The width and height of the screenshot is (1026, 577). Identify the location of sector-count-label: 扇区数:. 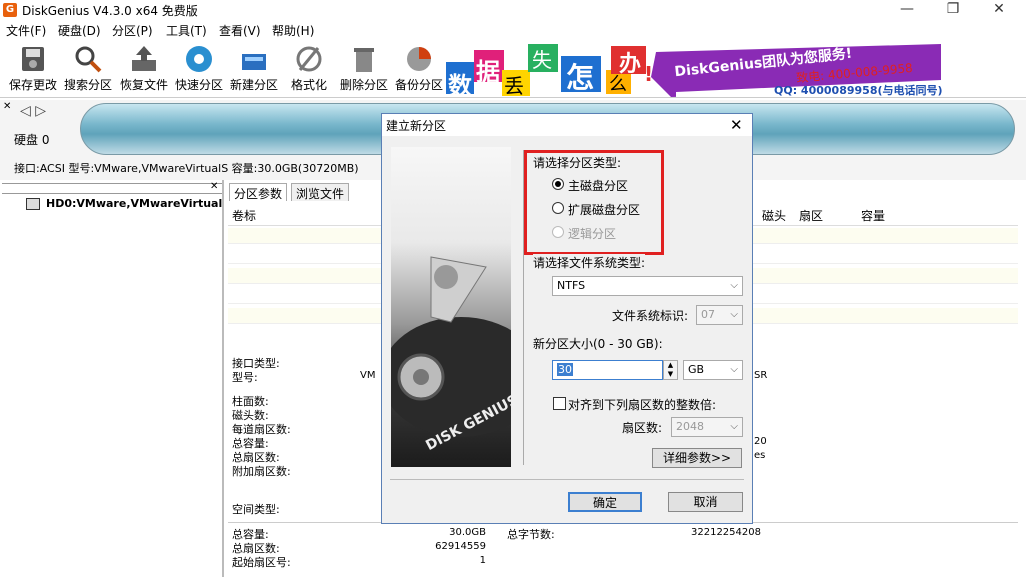
(642, 428).